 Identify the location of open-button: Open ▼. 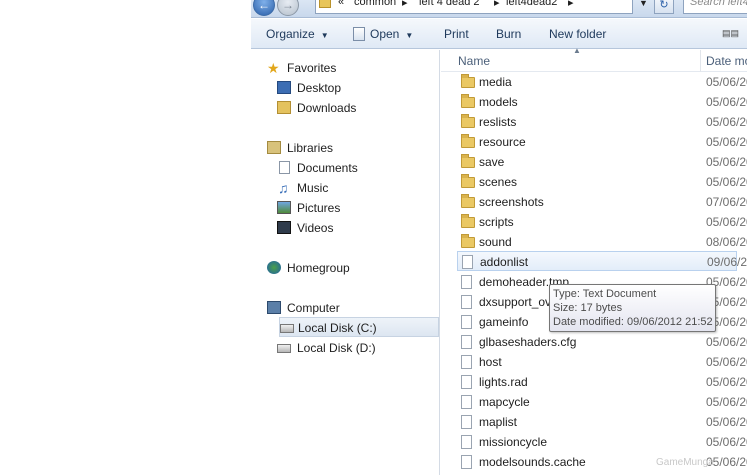
(383, 34).